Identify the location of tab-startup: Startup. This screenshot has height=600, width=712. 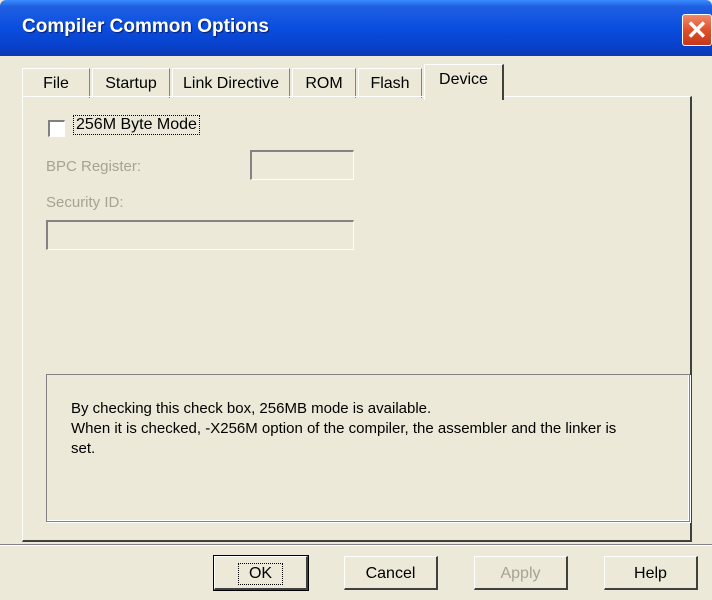
(131, 83).